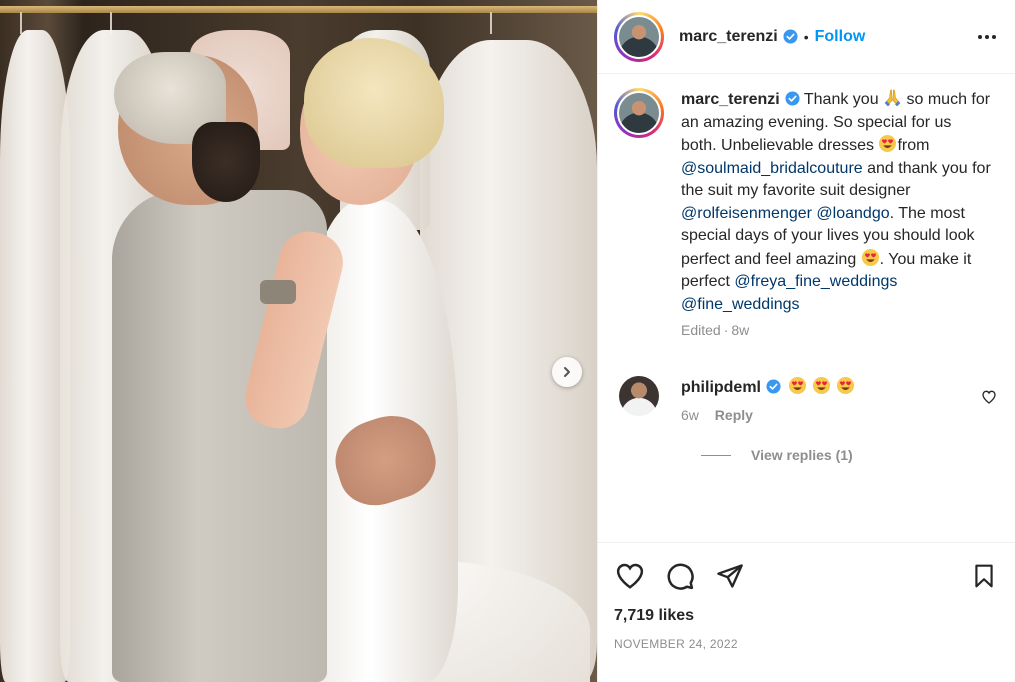 This screenshot has width=1015, height=682. I want to click on reply-button: Reply, so click(734, 415).